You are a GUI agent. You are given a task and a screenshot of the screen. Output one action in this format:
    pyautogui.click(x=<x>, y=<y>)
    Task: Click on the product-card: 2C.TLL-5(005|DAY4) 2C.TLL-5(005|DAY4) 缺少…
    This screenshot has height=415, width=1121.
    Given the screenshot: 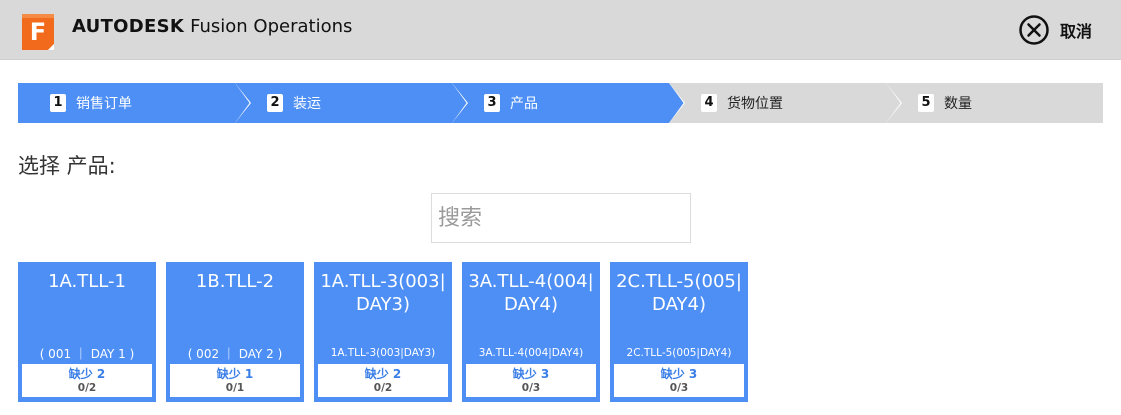 What is the action you would take?
    pyautogui.click(x=679, y=332)
    